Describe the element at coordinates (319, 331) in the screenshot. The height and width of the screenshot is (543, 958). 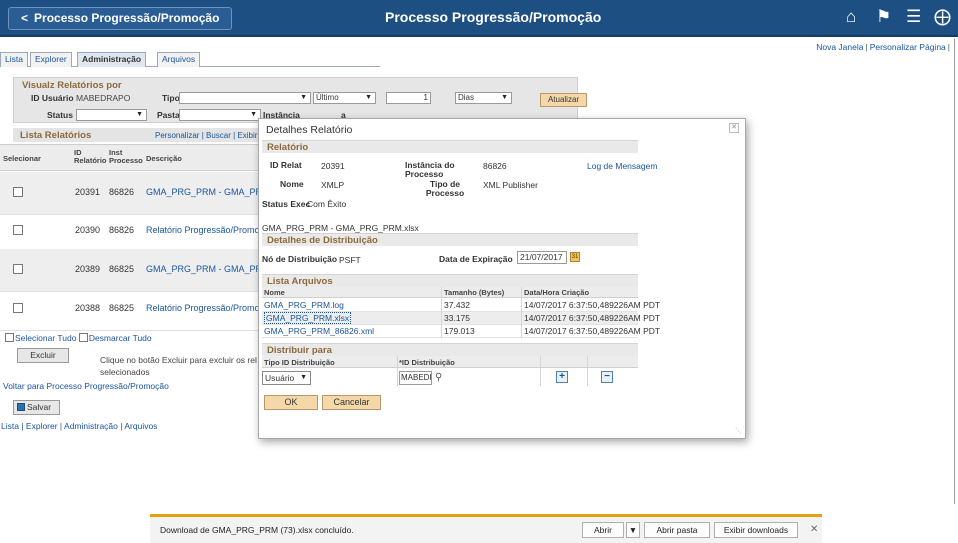
I see `file-link: GMA_PRG_PRM_86826.xml` at that location.